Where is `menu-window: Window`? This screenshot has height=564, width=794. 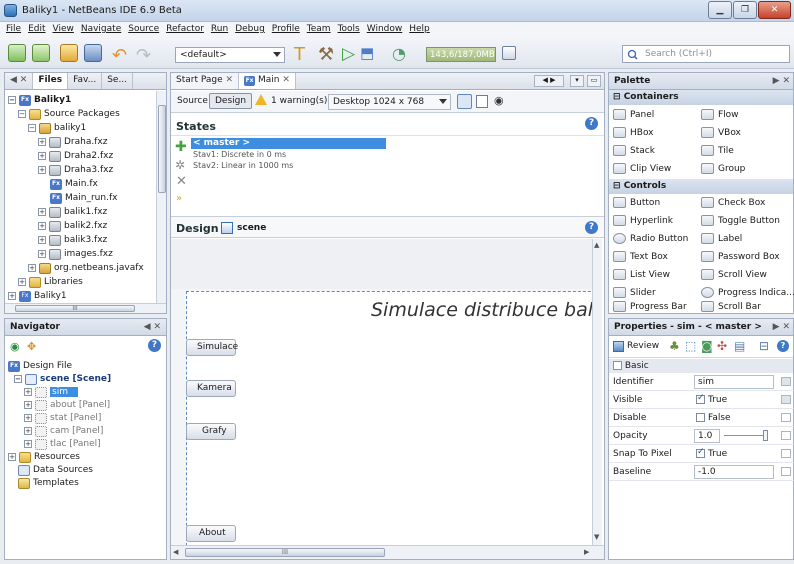
menu-window: Window is located at coordinates (385, 29).